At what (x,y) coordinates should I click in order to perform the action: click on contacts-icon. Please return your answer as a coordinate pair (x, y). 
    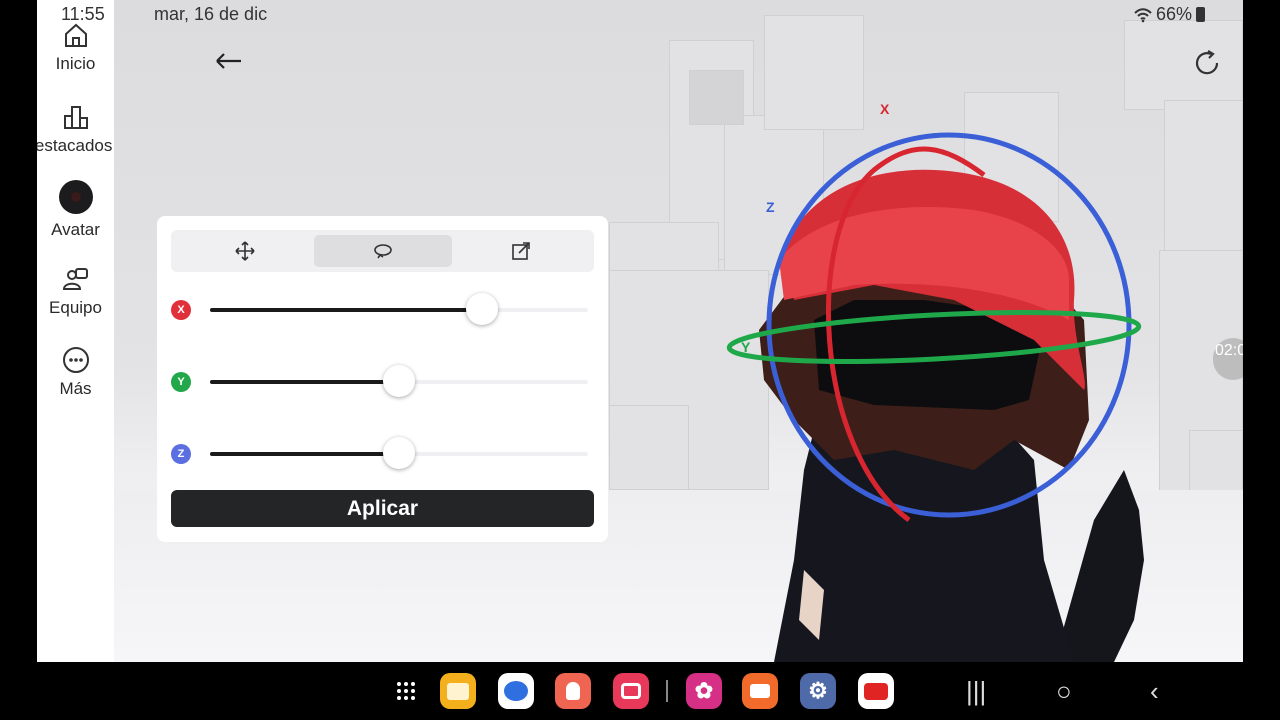
    Looking at the image, I should click on (573, 691).